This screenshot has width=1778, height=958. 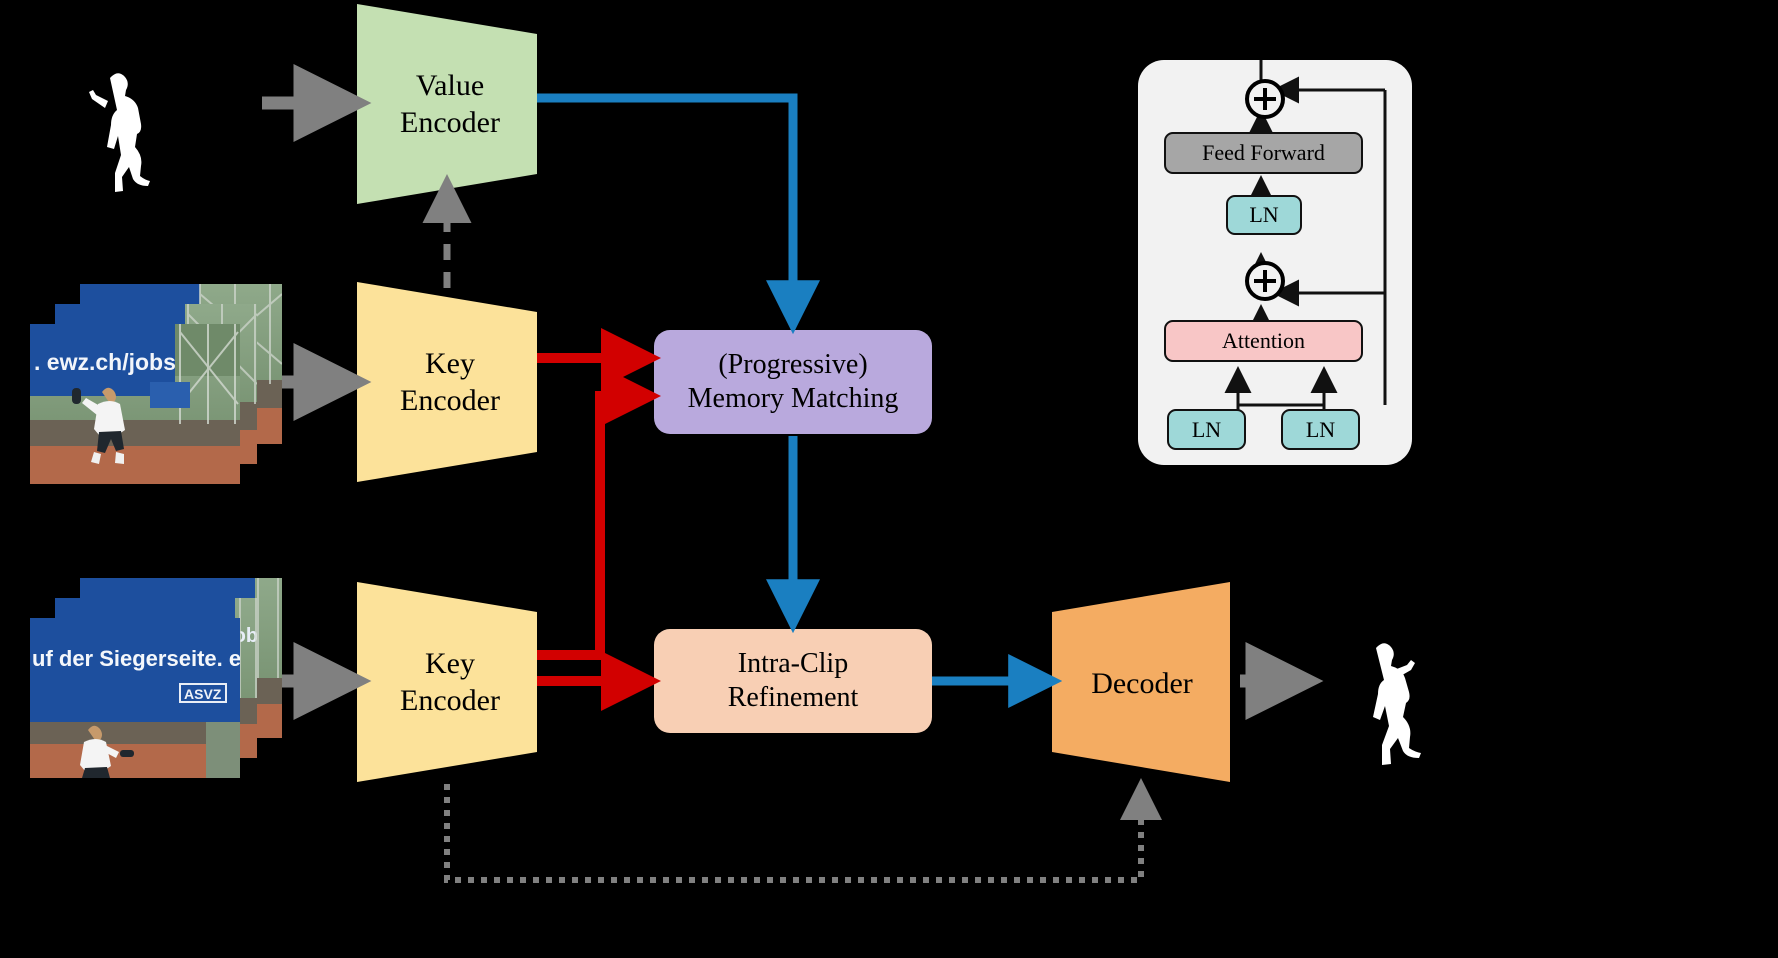 I want to click on svg-text: . ewz.ch/jobs, so click(x=105, y=362).